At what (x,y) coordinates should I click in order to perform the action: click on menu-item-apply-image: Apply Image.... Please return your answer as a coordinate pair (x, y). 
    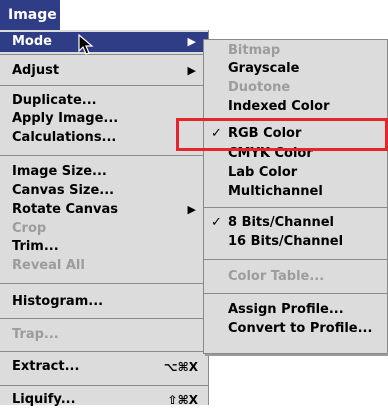
    Looking at the image, I should click on (104, 119).